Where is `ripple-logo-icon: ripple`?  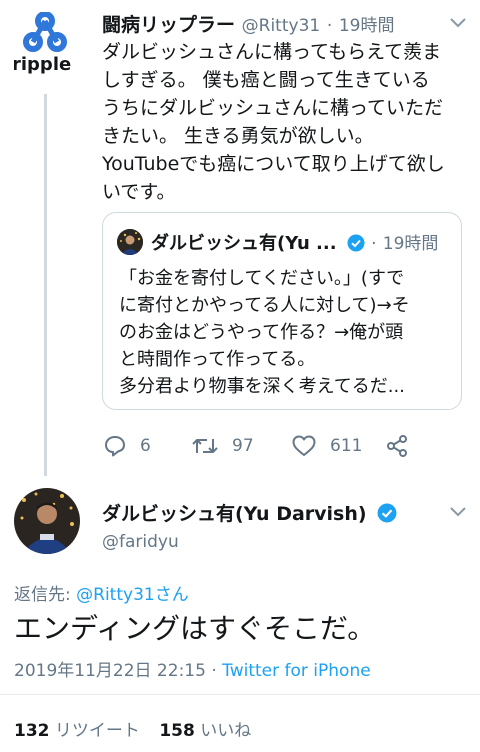 ripple-logo-icon: ripple is located at coordinates (41, 43).